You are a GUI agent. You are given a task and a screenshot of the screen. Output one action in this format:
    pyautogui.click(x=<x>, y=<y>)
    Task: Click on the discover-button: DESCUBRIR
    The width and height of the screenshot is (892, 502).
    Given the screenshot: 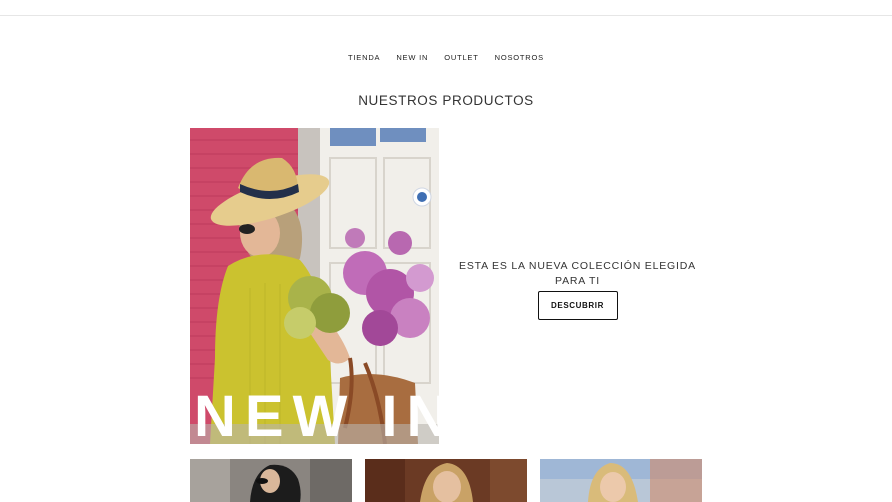 What is the action you would take?
    pyautogui.click(x=577, y=305)
    